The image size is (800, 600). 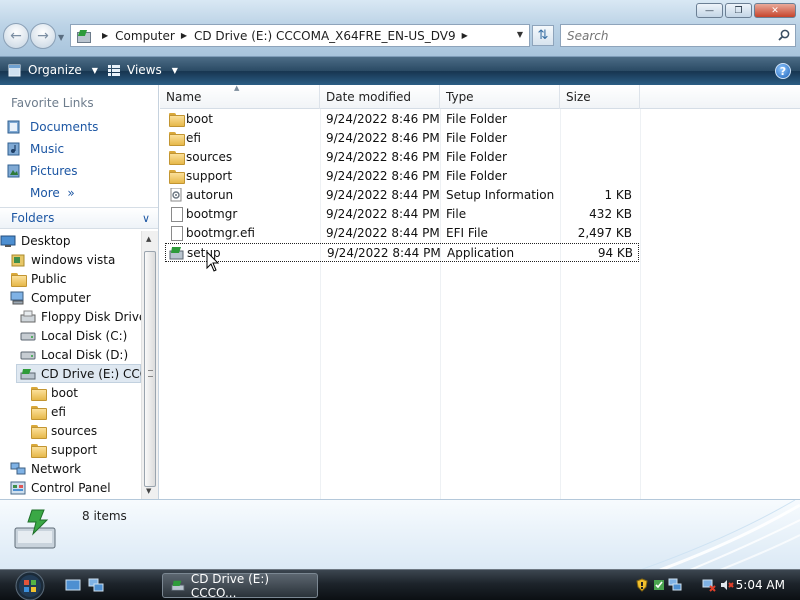 What do you see at coordinates (720, 534) in the screenshot?
I see `decorative-streaks` at bounding box center [720, 534].